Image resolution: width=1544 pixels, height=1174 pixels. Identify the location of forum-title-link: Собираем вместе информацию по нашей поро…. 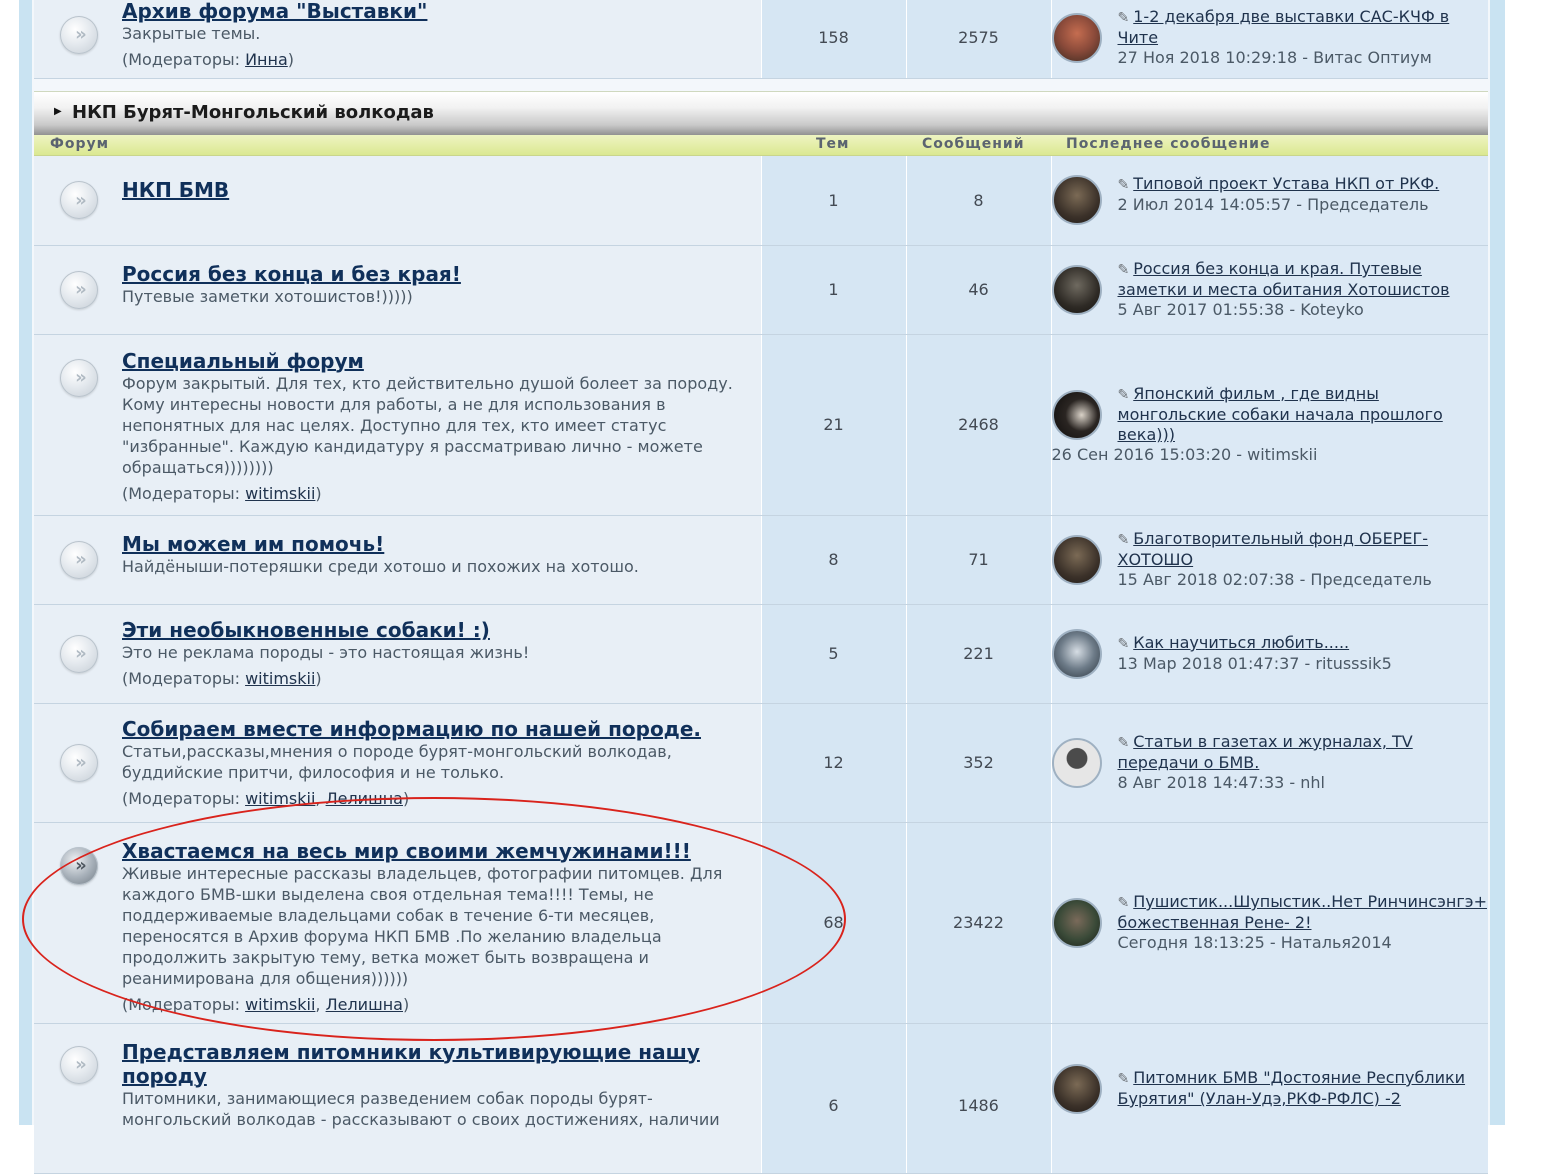
(435, 729).